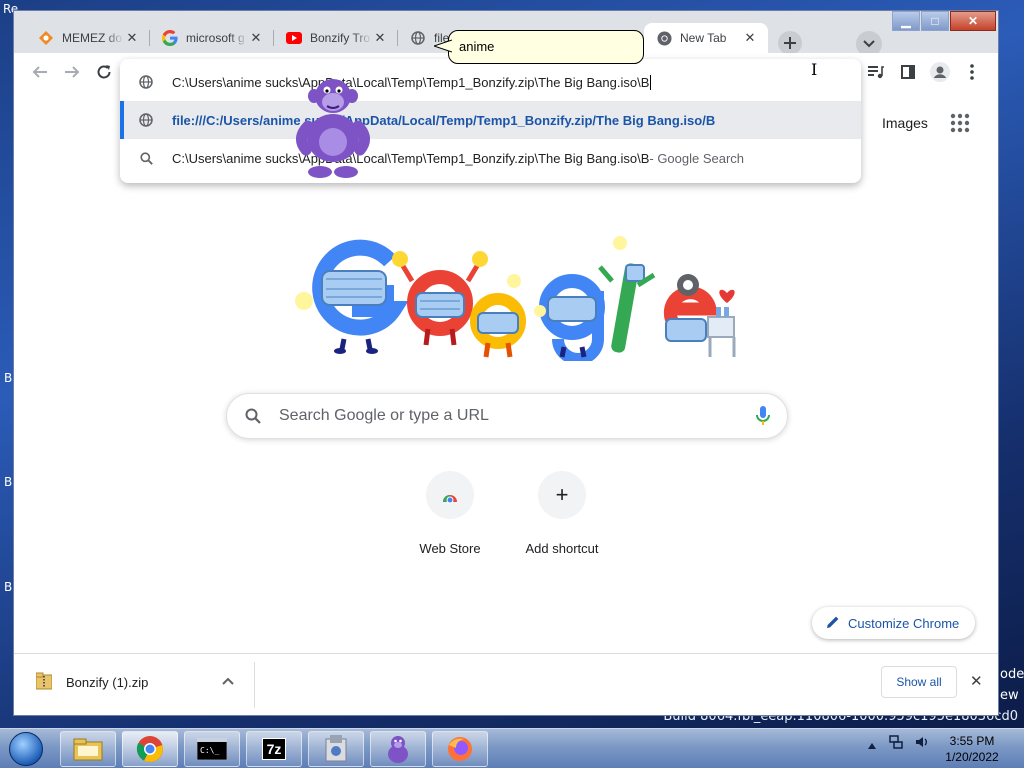 The height and width of the screenshot is (768, 1024). I want to click on profile-button, so click(940, 72).